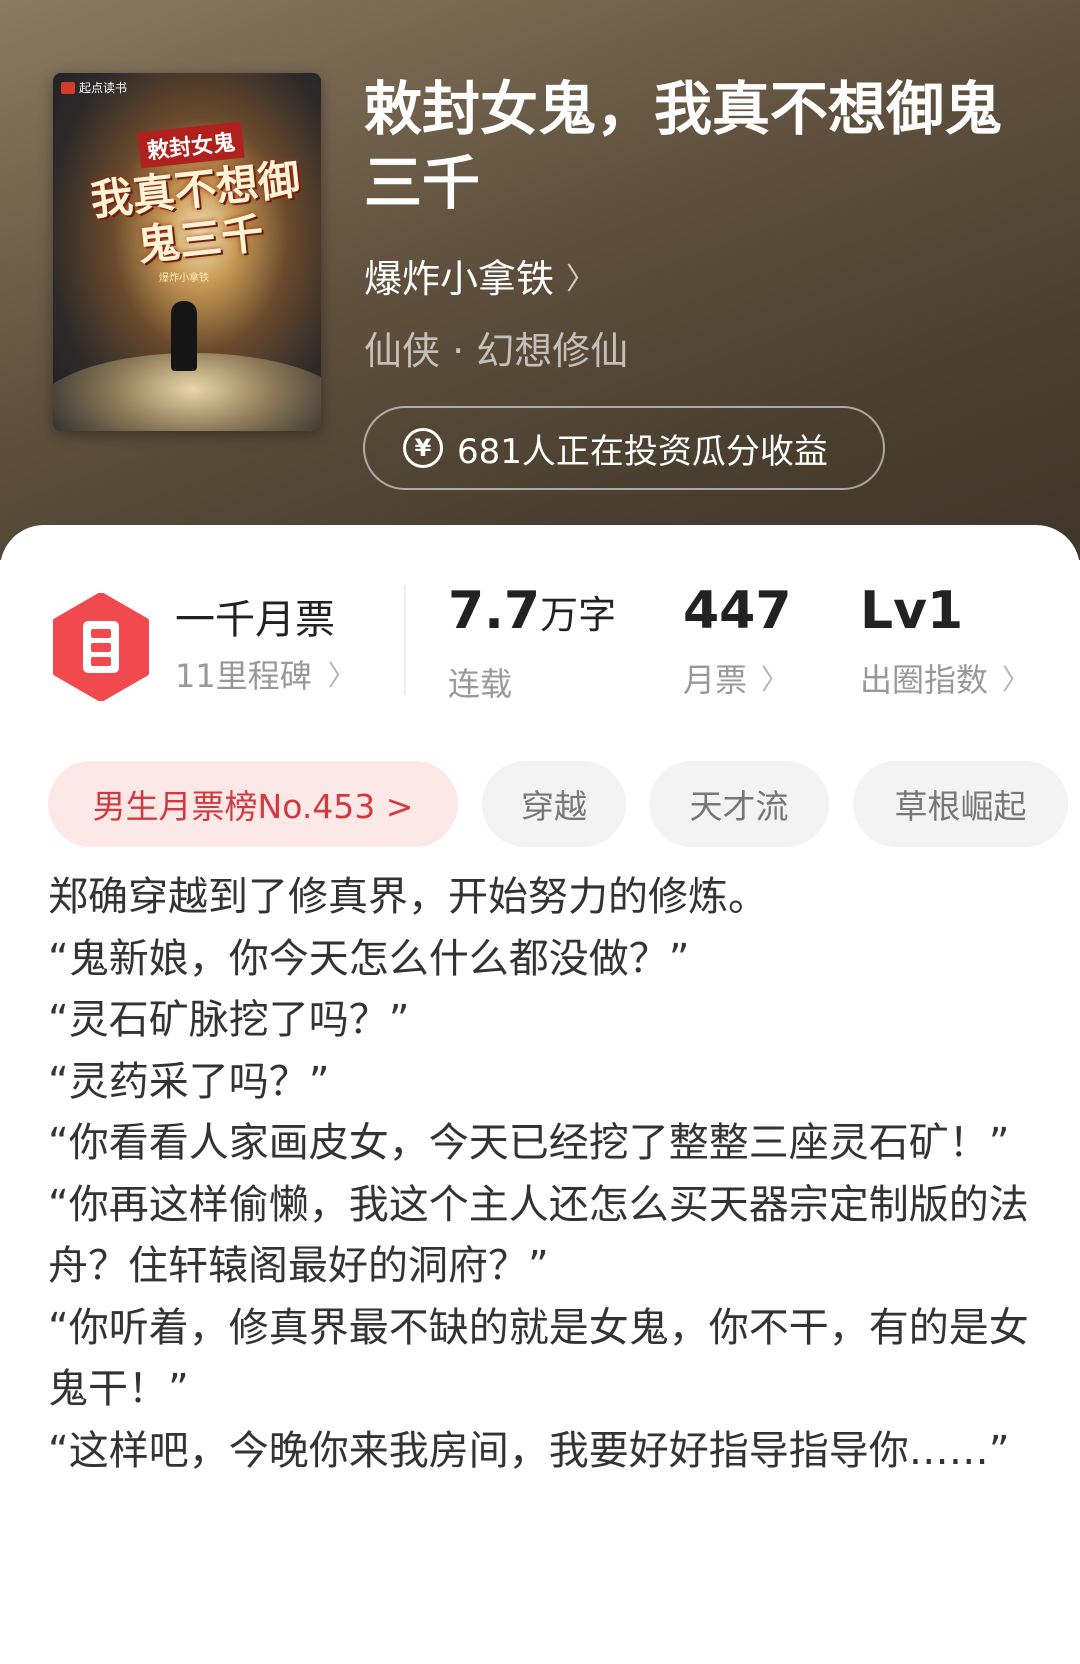  Describe the element at coordinates (739, 804) in the screenshot. I see `tag-genius: 天才流` at that location.